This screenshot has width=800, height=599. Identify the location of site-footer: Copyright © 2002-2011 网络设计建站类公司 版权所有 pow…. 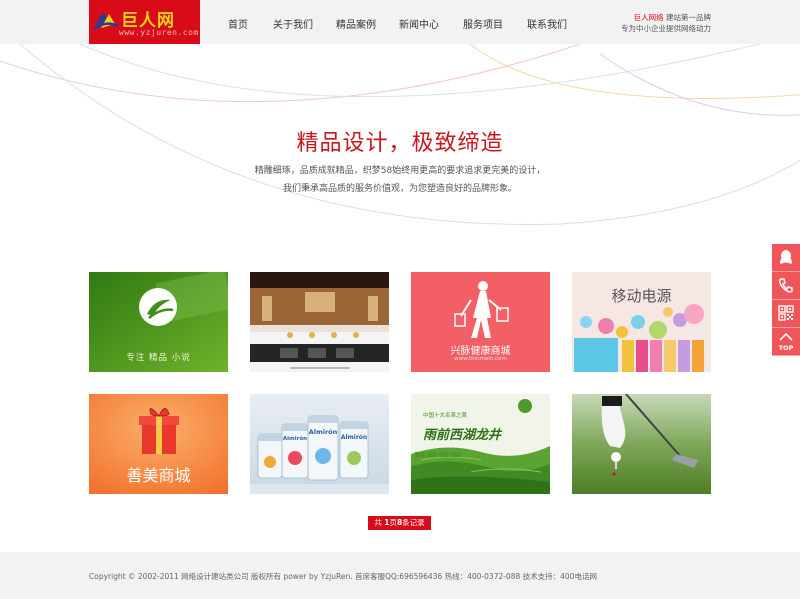
(400, 575).